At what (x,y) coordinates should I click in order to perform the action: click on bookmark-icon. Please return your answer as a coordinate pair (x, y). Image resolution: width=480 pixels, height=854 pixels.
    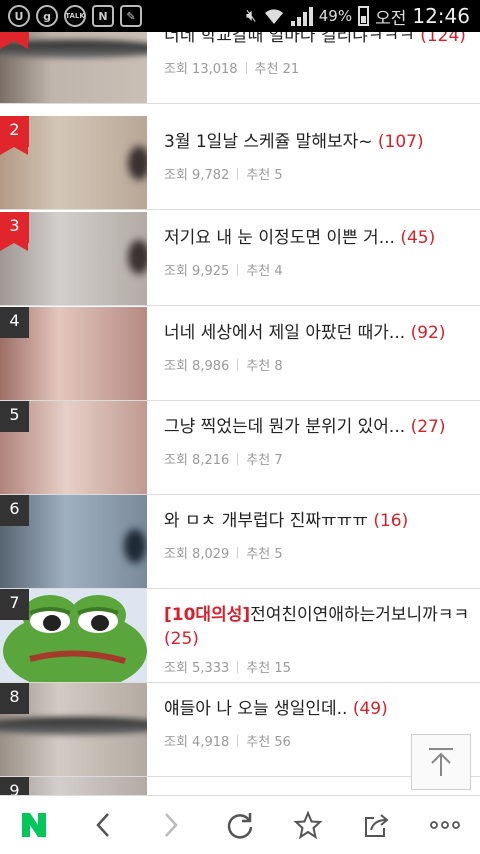
    Looking at the image, I should click on (308, 824).